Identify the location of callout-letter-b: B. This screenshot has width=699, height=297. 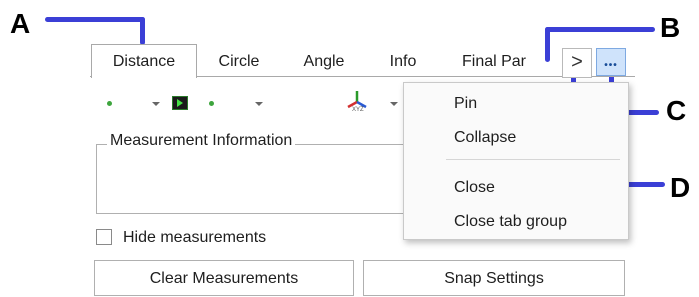
(670, 27).